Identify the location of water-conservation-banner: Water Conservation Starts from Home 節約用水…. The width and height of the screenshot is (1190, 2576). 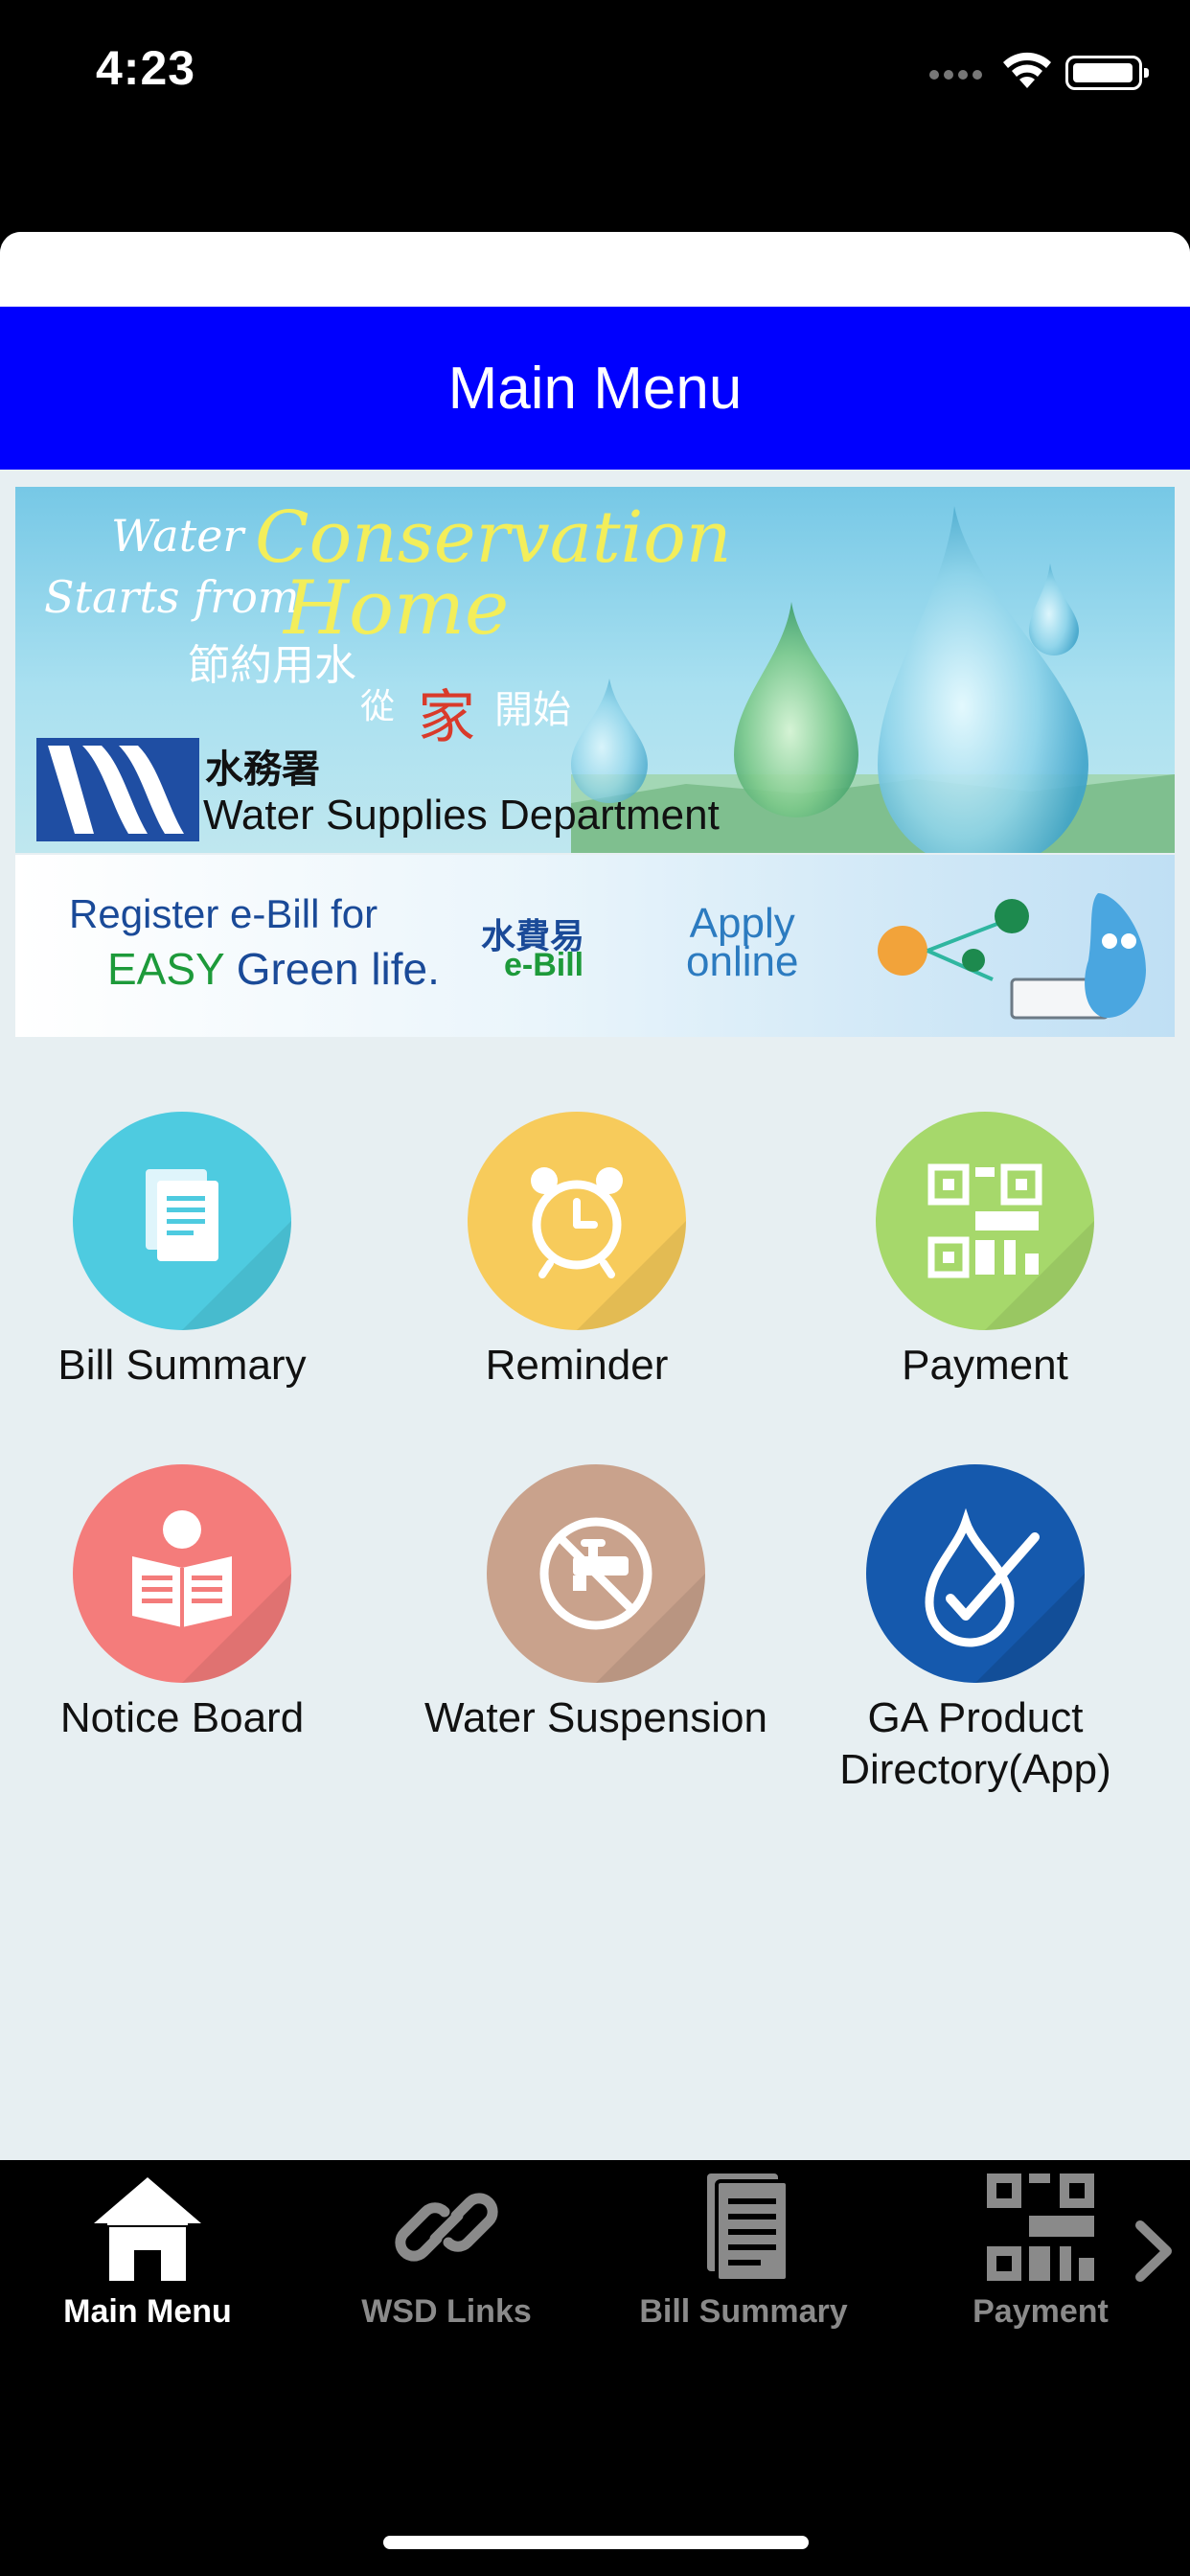
(595, 670).